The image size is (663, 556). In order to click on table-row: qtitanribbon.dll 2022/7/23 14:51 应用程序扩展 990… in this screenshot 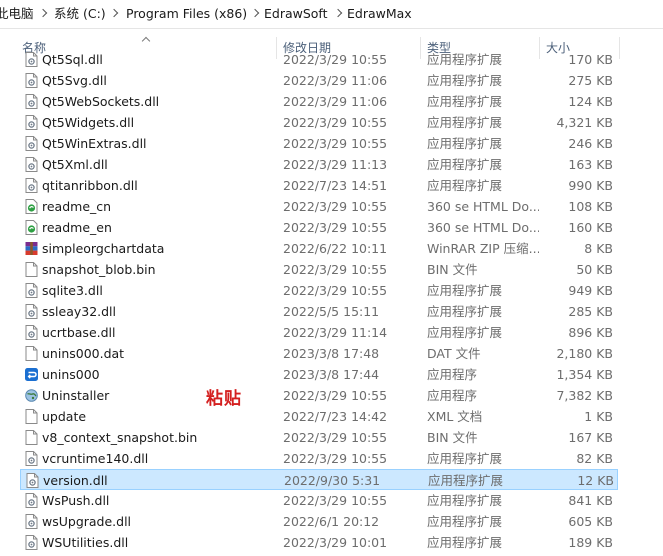, I will do `click(319, 185)`.